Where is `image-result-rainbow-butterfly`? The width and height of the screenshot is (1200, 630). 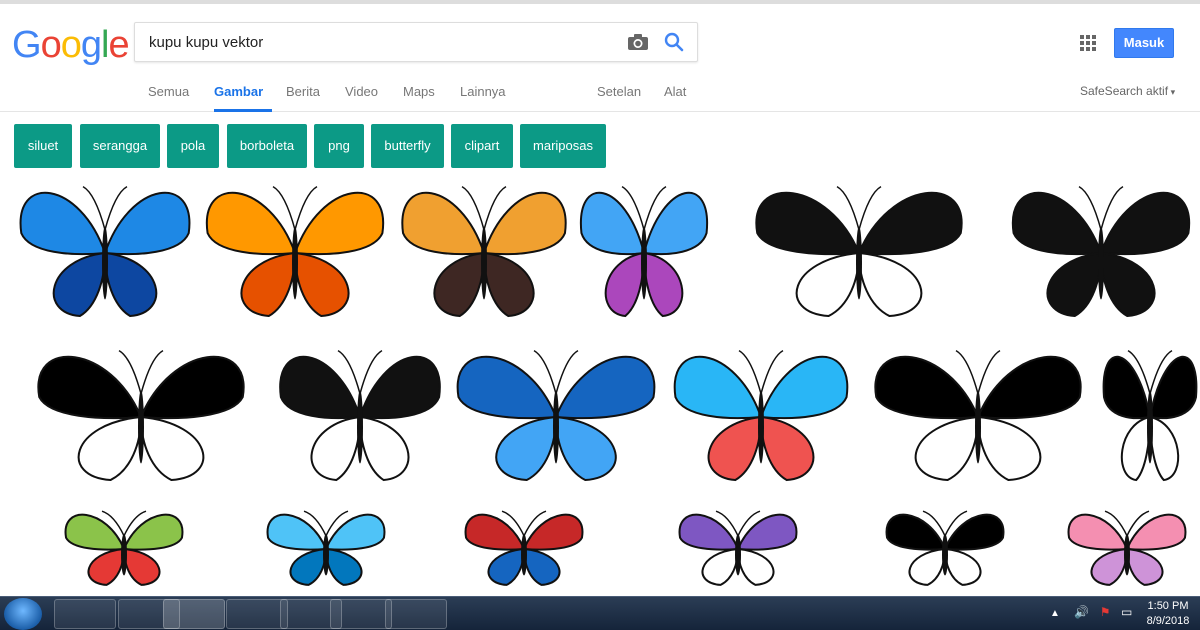
image-result-rainbow-butterfly is located at coordinates (124, 549).